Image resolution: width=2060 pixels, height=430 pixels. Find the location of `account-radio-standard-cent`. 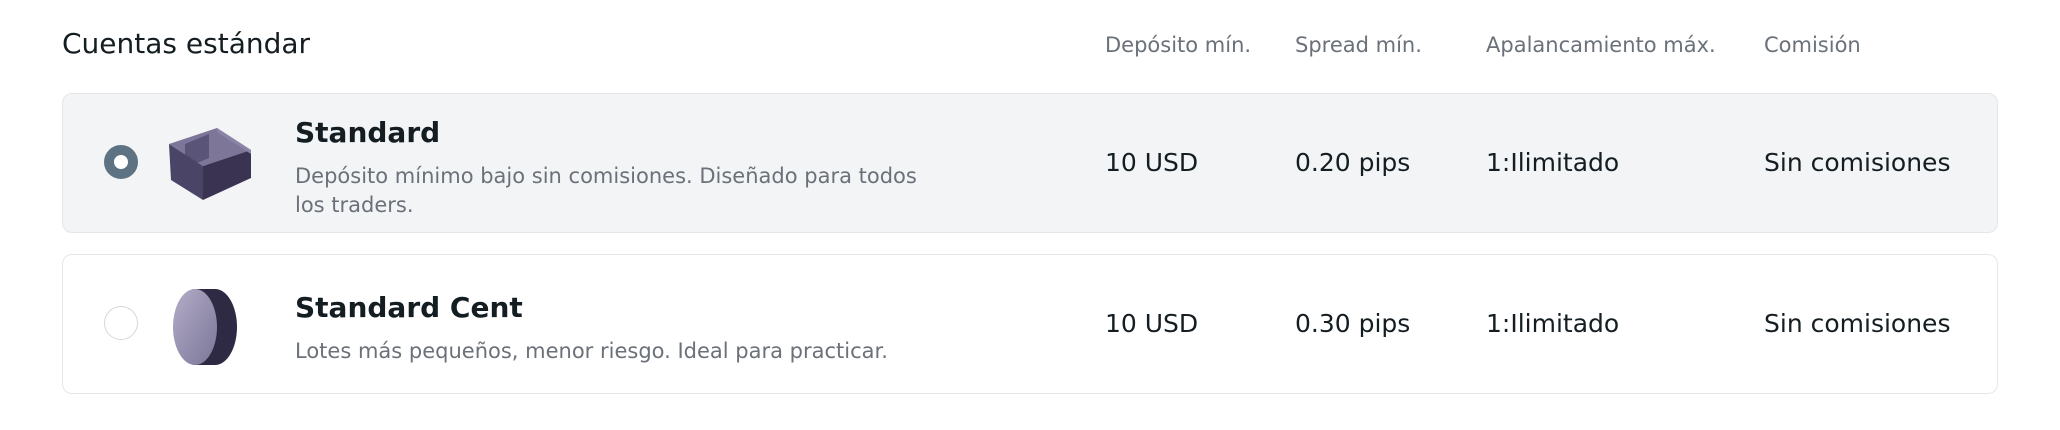

account-radio-standard-cent is located at coordinates (121, 323).